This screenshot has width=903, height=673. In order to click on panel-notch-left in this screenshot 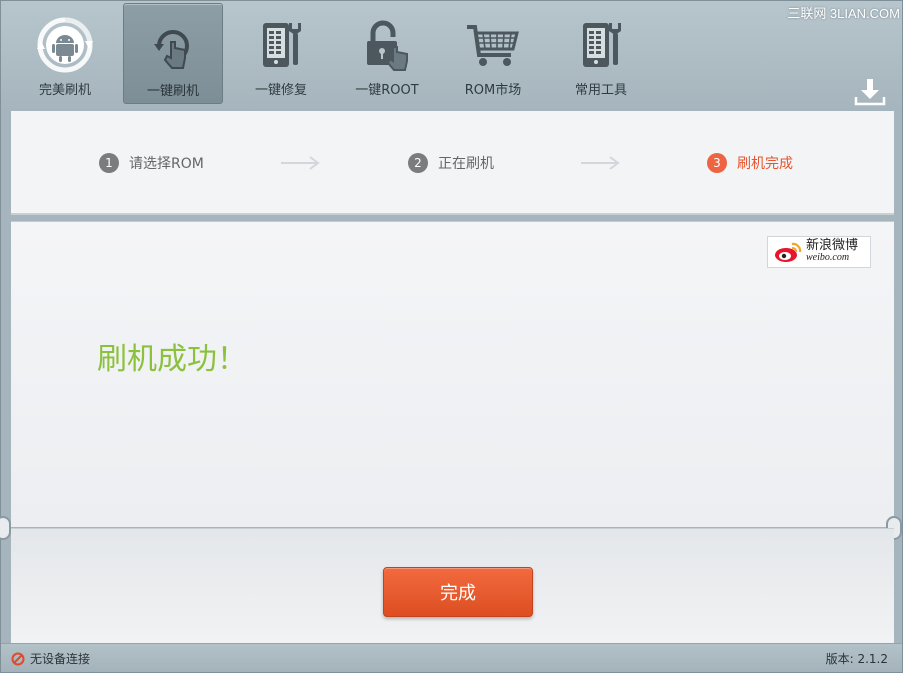, I will do `click(5, 528)`.